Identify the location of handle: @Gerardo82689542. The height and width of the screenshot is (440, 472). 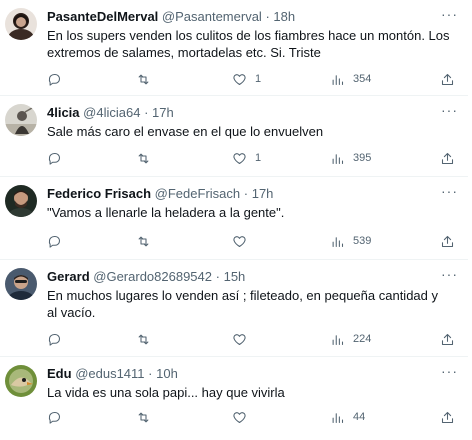
(152, 276).